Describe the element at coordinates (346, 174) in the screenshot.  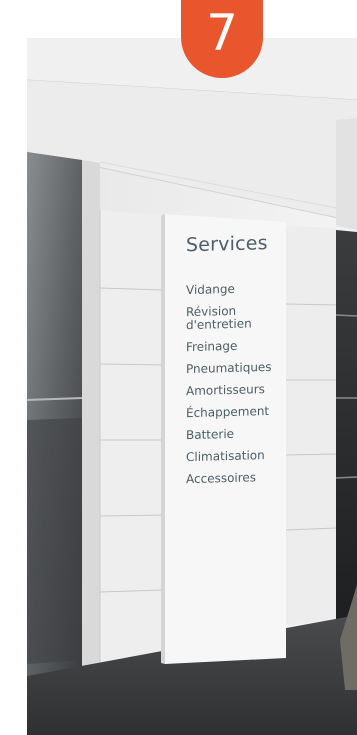
I see `right-wall` at that location.